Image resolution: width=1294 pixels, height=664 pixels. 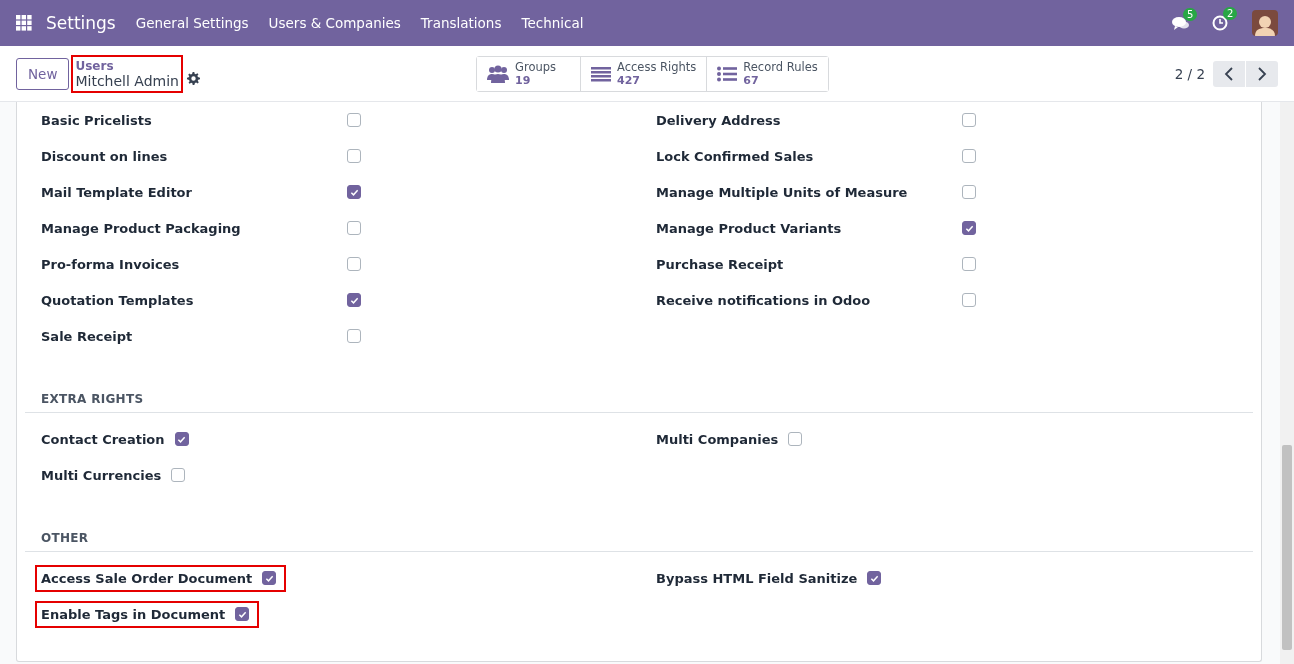 I want to click on notification-badge: 5, so click(x=1190, y=14).